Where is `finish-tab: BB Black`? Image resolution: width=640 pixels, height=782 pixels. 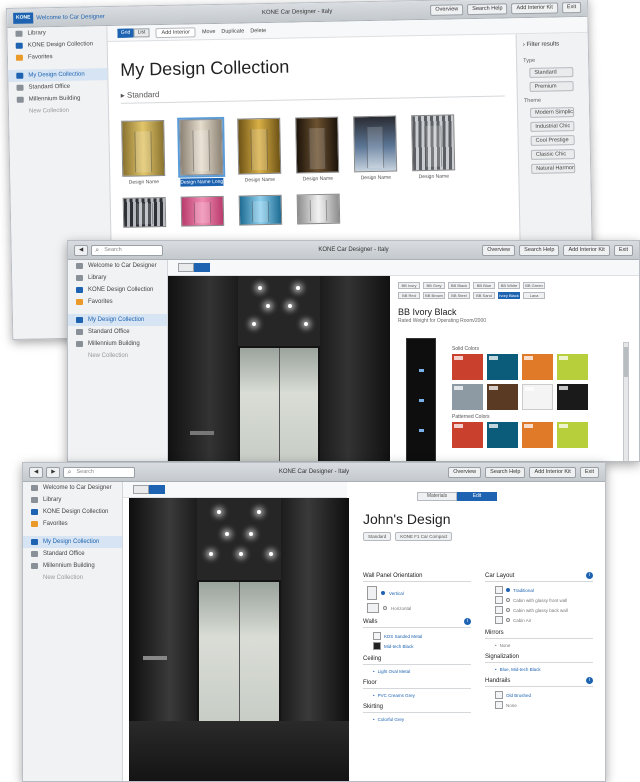 finish-tab: BB Black is located at coordinates (459, 285).